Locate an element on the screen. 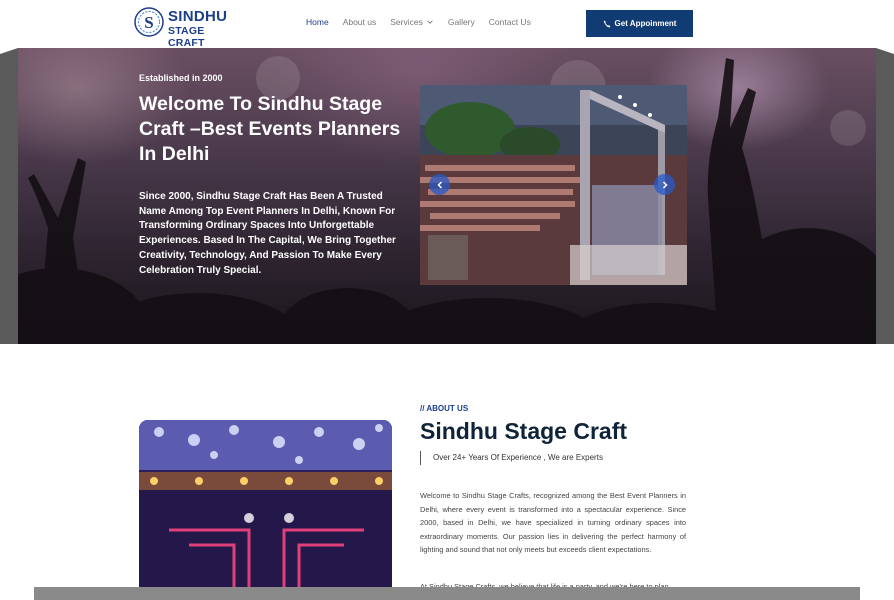 This screenshot has height=600, width=894. brand-name-line1: SINDHU is located at coordinates (198, 16).